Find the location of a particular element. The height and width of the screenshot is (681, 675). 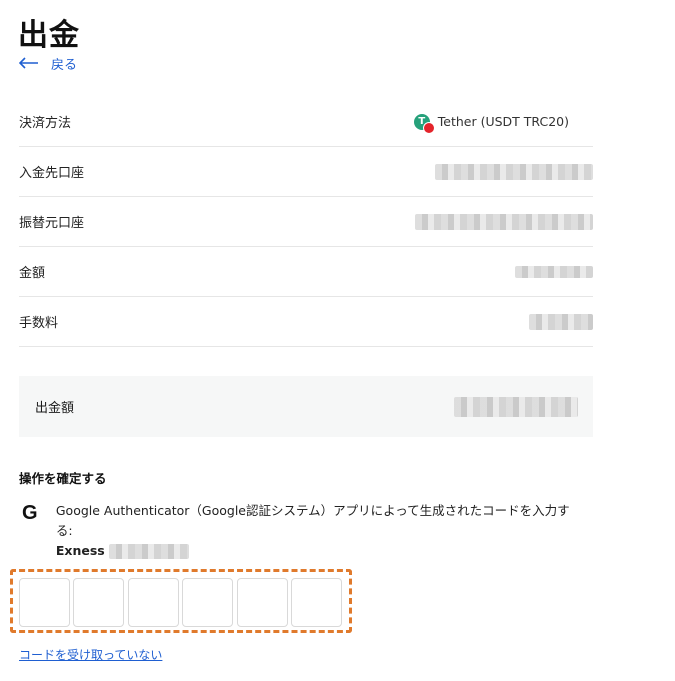

verification-code-input-group is located at coordinates (181, 601).